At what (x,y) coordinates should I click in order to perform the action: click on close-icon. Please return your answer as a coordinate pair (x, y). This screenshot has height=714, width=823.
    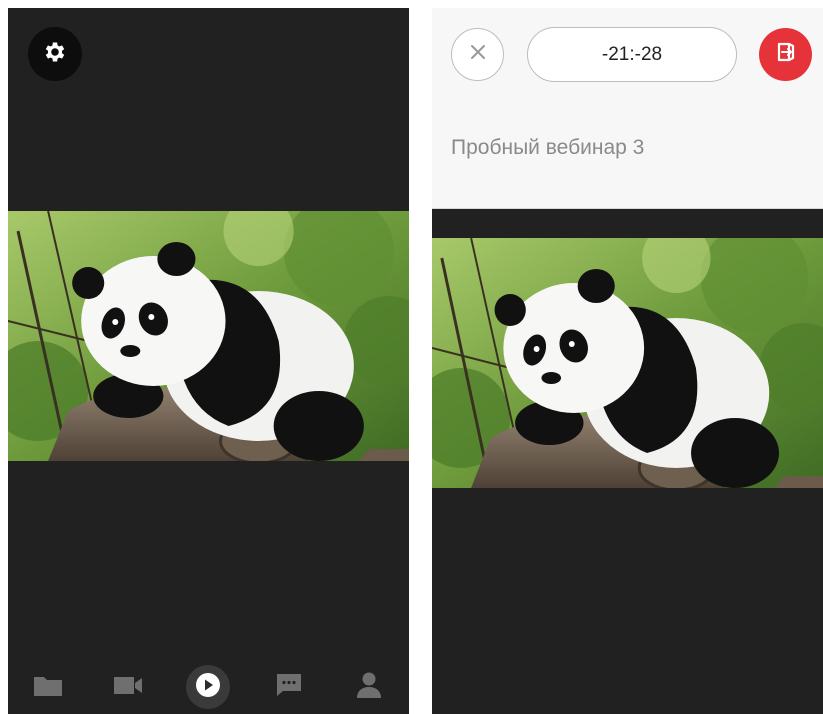
    Looking at the image, I should click on (478, 54).